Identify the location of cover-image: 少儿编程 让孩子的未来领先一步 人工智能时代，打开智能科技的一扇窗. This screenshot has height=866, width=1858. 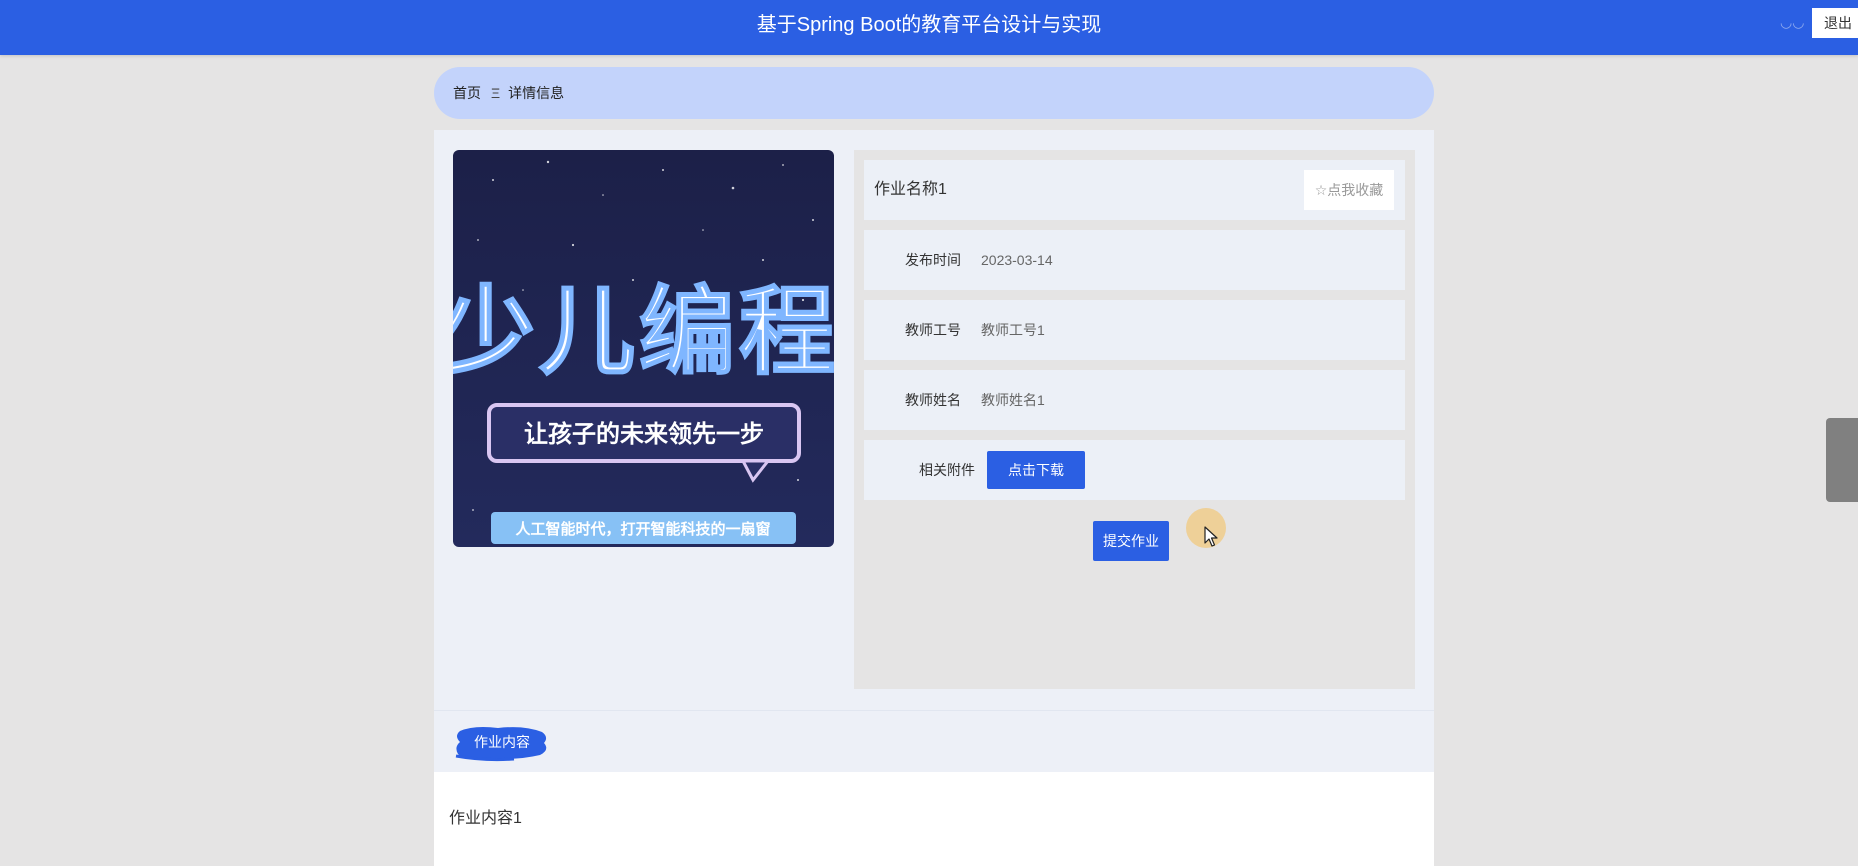
(643, 348).